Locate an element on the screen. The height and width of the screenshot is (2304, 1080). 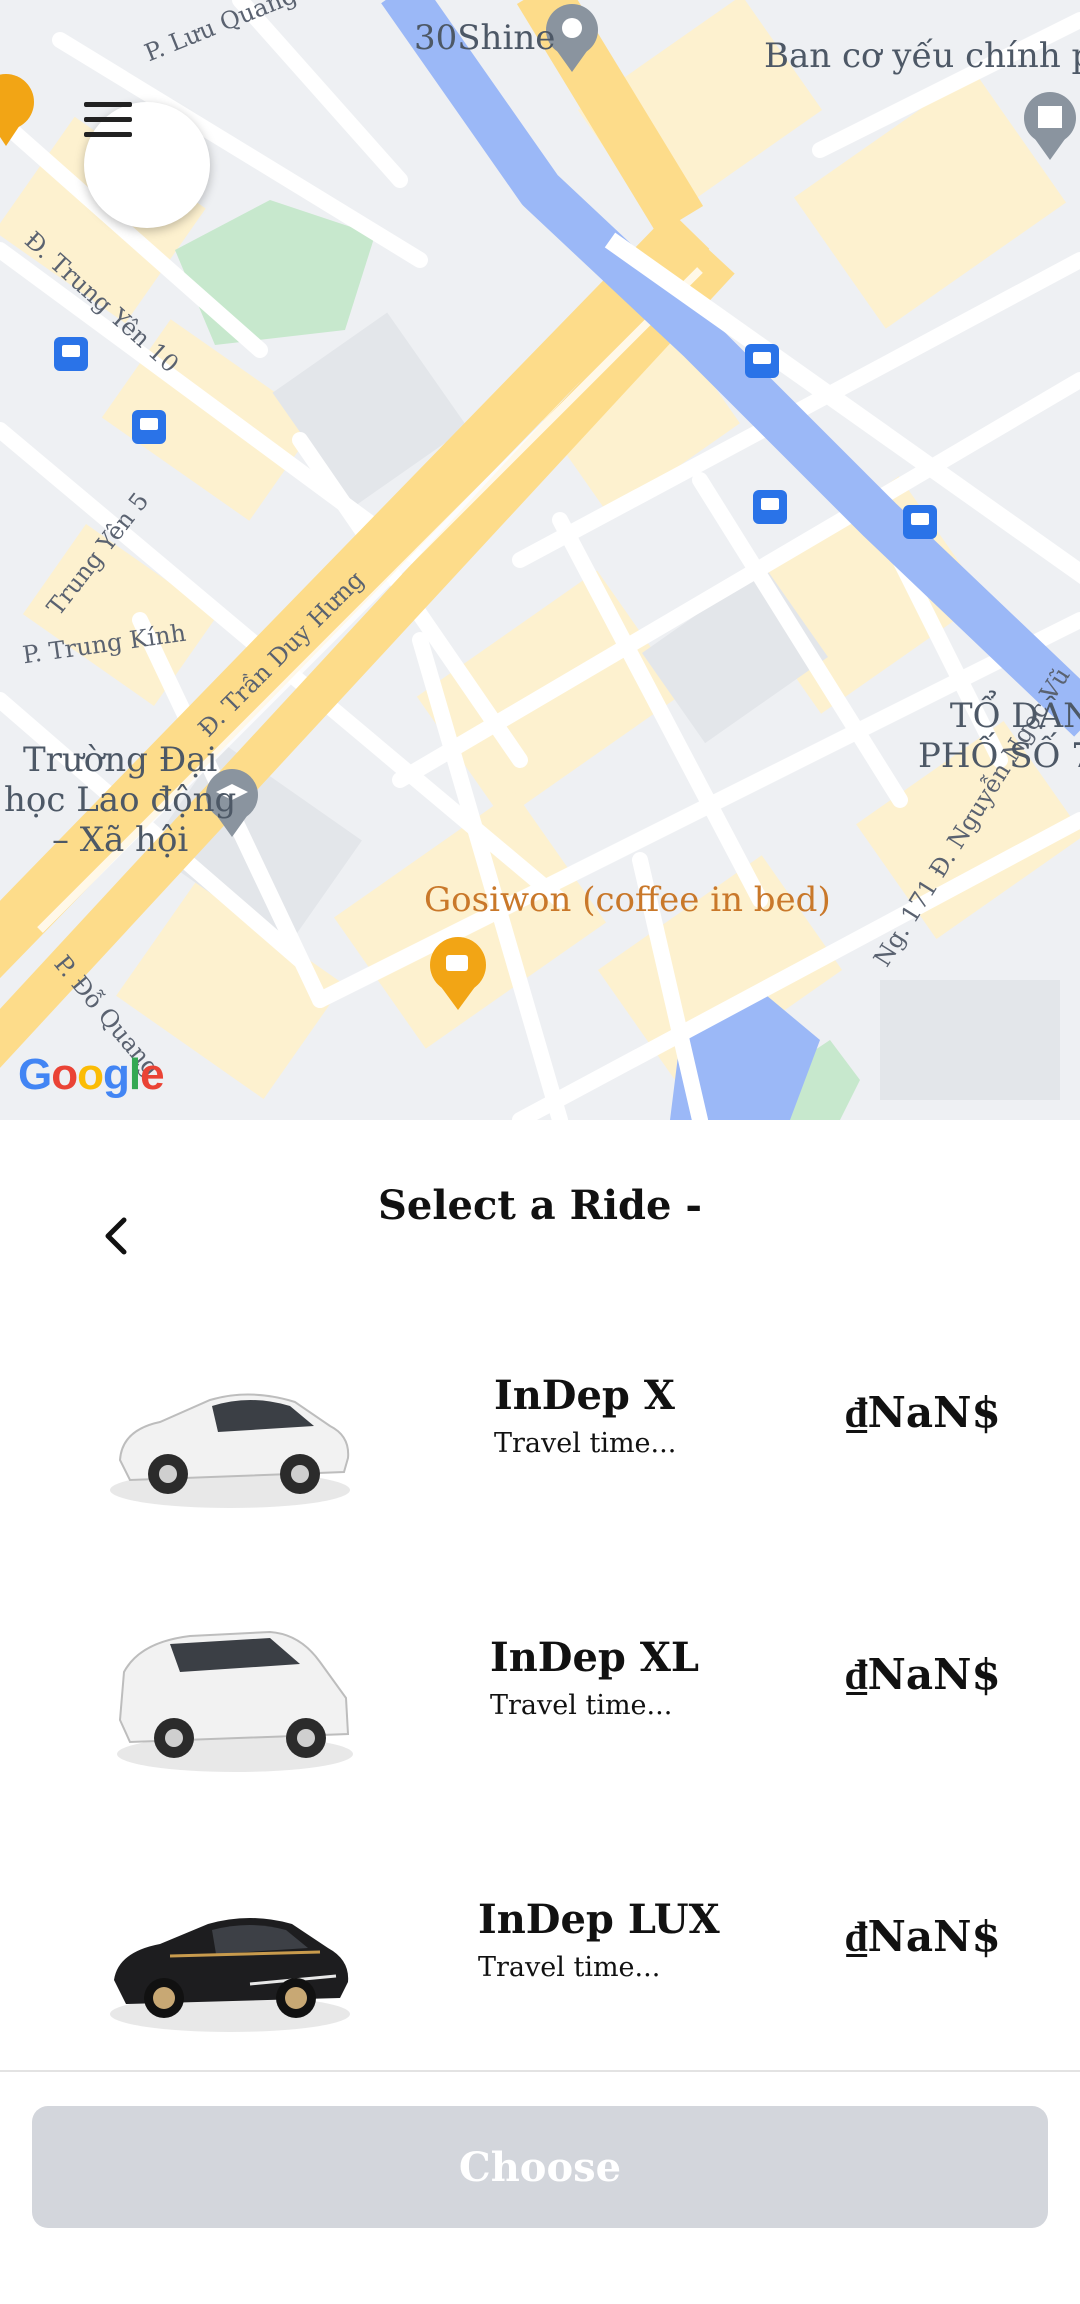
menu-button is located at coordinates (147, 165).